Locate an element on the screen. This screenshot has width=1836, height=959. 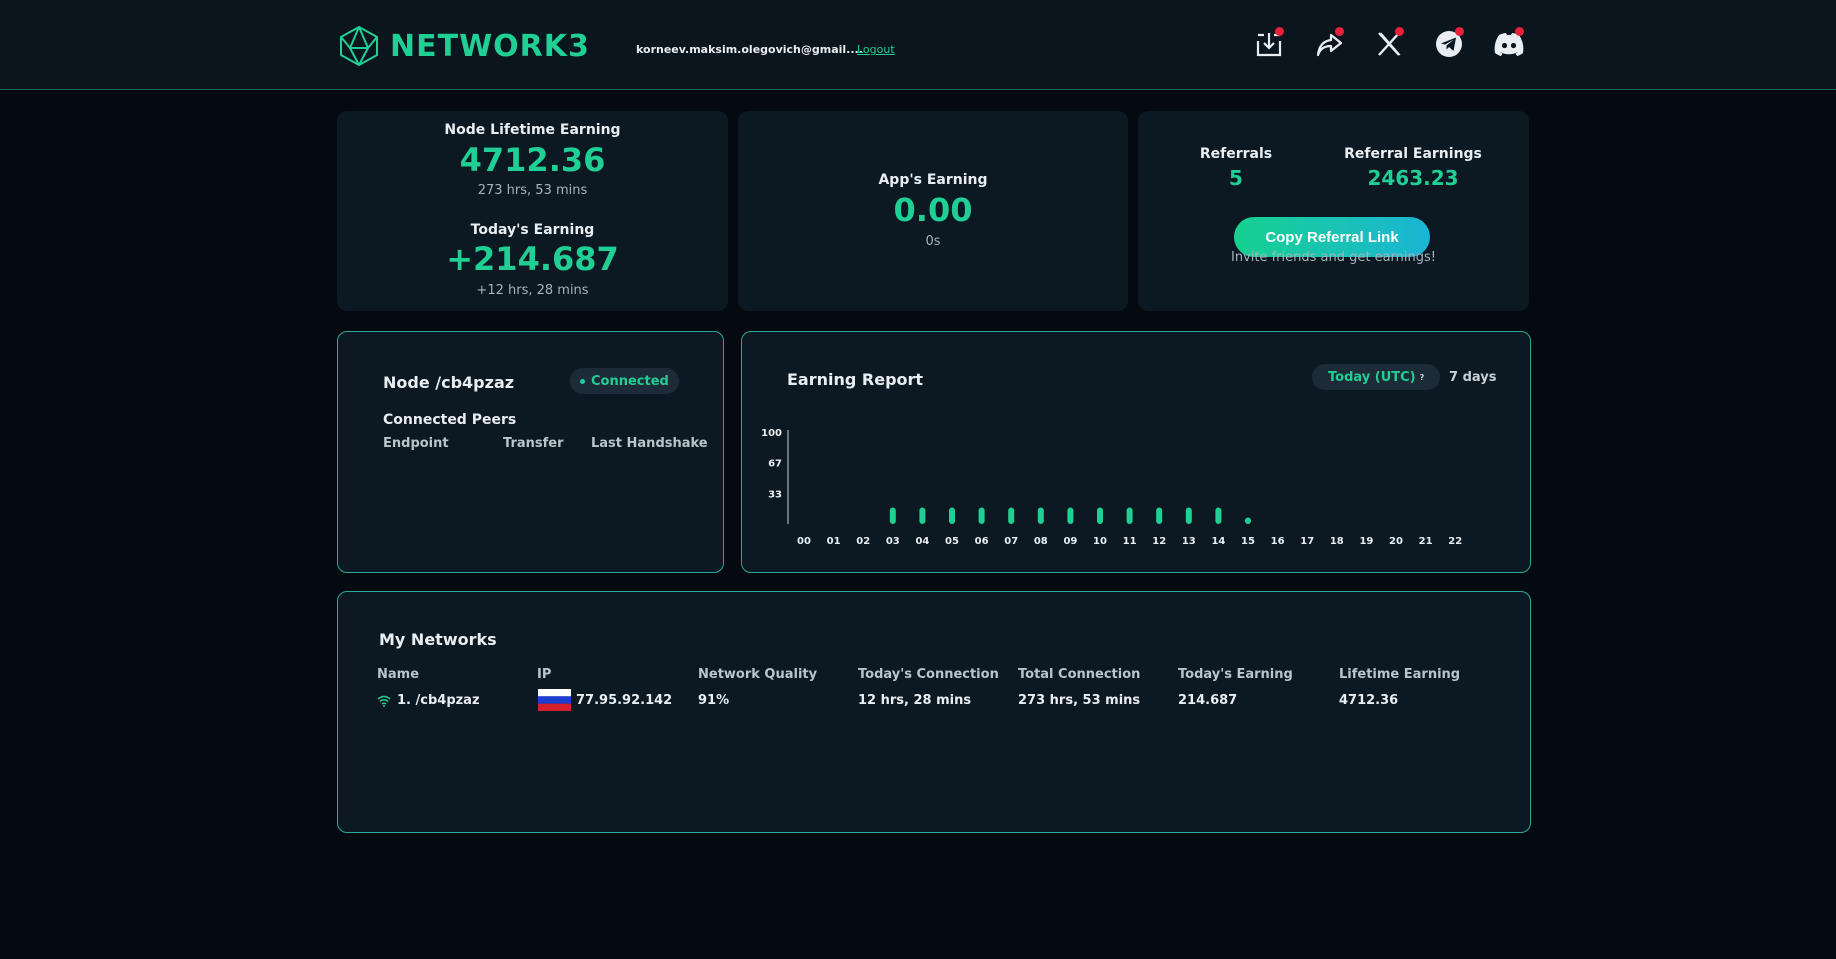
app-earning-card: App's Earning 0.00 0s is located at coordinates (933, 211).